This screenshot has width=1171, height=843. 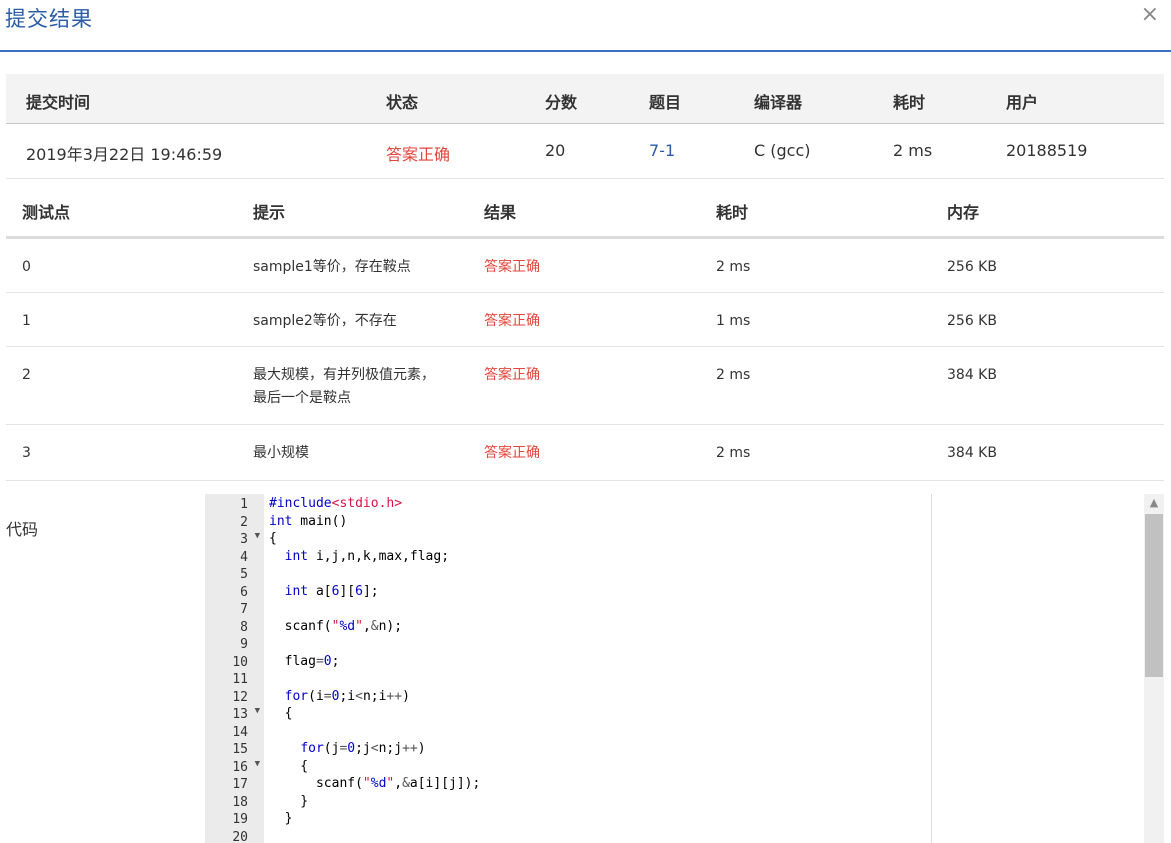 I want to click on test-header-row: 测试点 提示 结果 耗时 内存, so click(x=585, y=209).